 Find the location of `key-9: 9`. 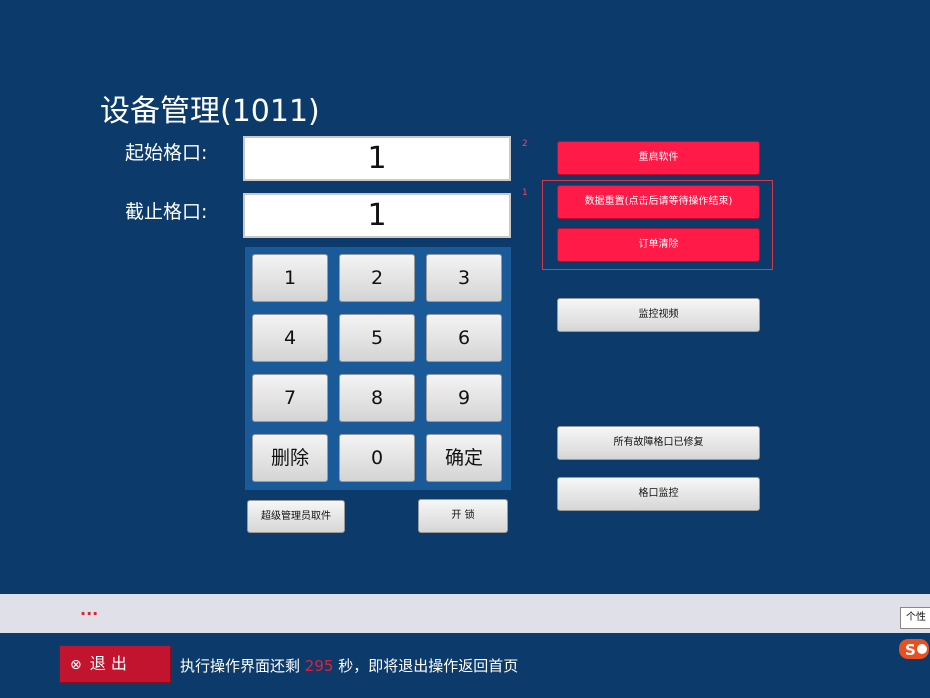

key-9: 9 is located at coordinates (464, 398).